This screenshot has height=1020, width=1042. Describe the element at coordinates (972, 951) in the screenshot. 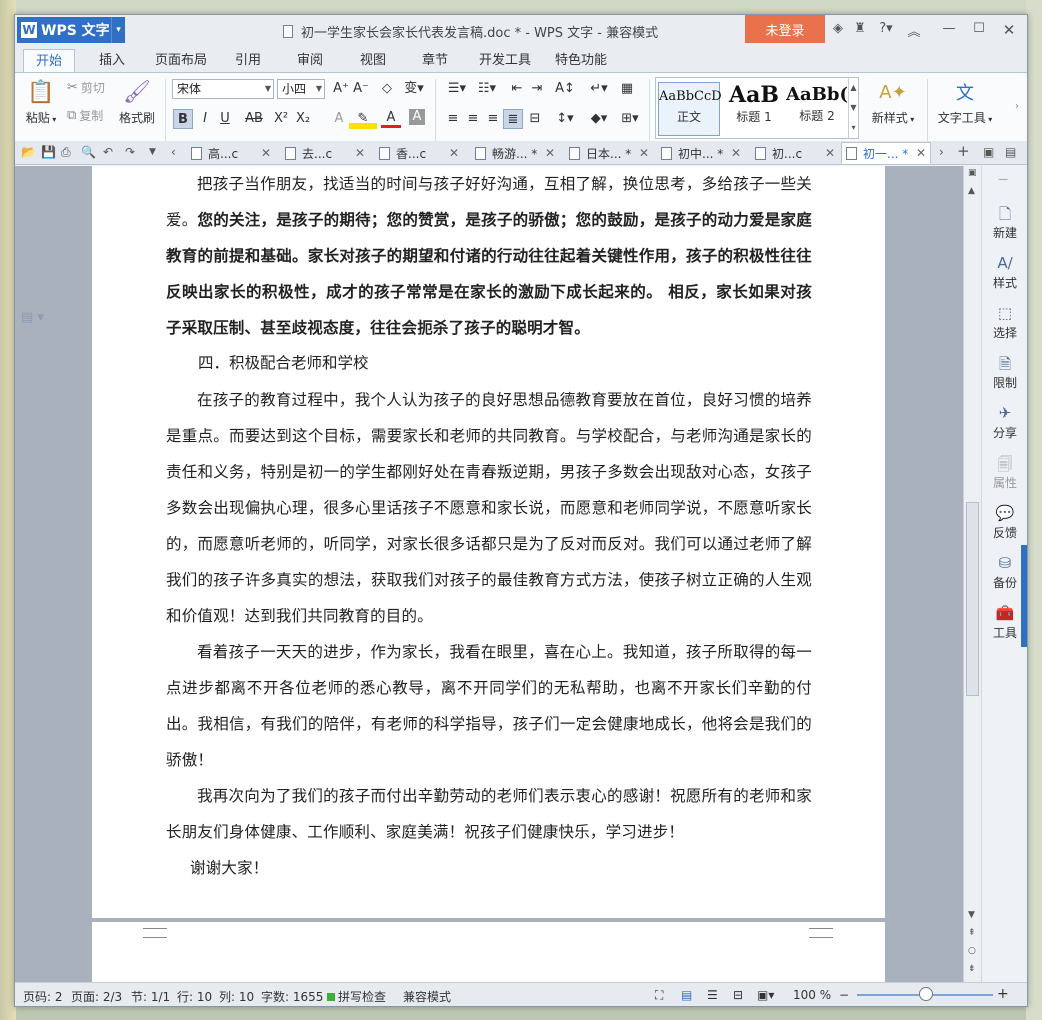

I see `browse-object-icon: ○` at that location.